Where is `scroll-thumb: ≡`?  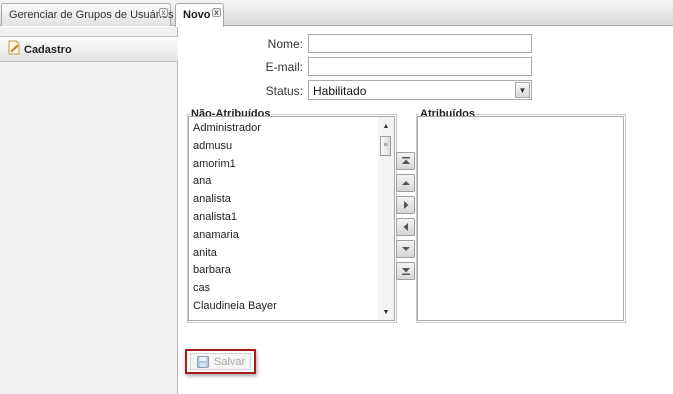 scroll-thumb: ≡ is located at coordinates (385, 146).